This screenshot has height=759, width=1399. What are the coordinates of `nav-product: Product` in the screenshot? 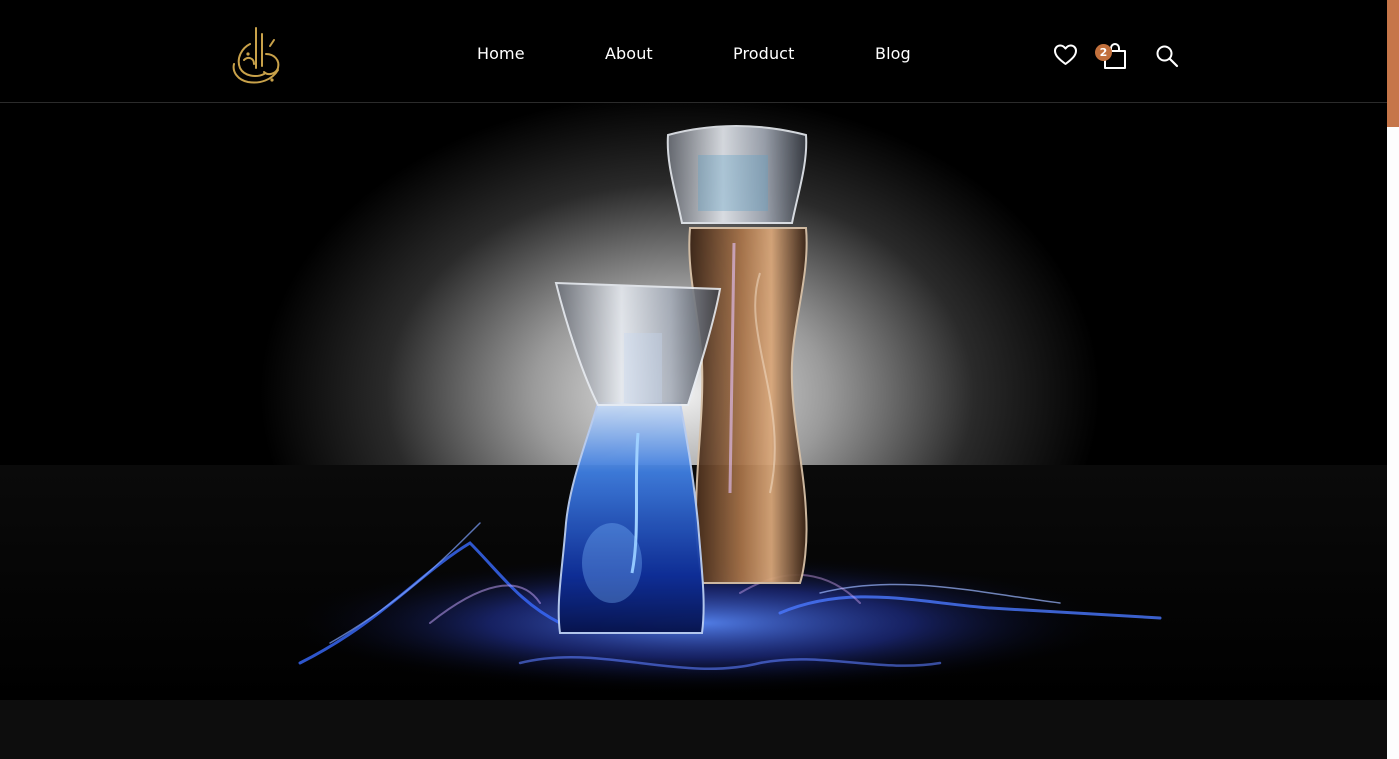 It's located at (763, 53).